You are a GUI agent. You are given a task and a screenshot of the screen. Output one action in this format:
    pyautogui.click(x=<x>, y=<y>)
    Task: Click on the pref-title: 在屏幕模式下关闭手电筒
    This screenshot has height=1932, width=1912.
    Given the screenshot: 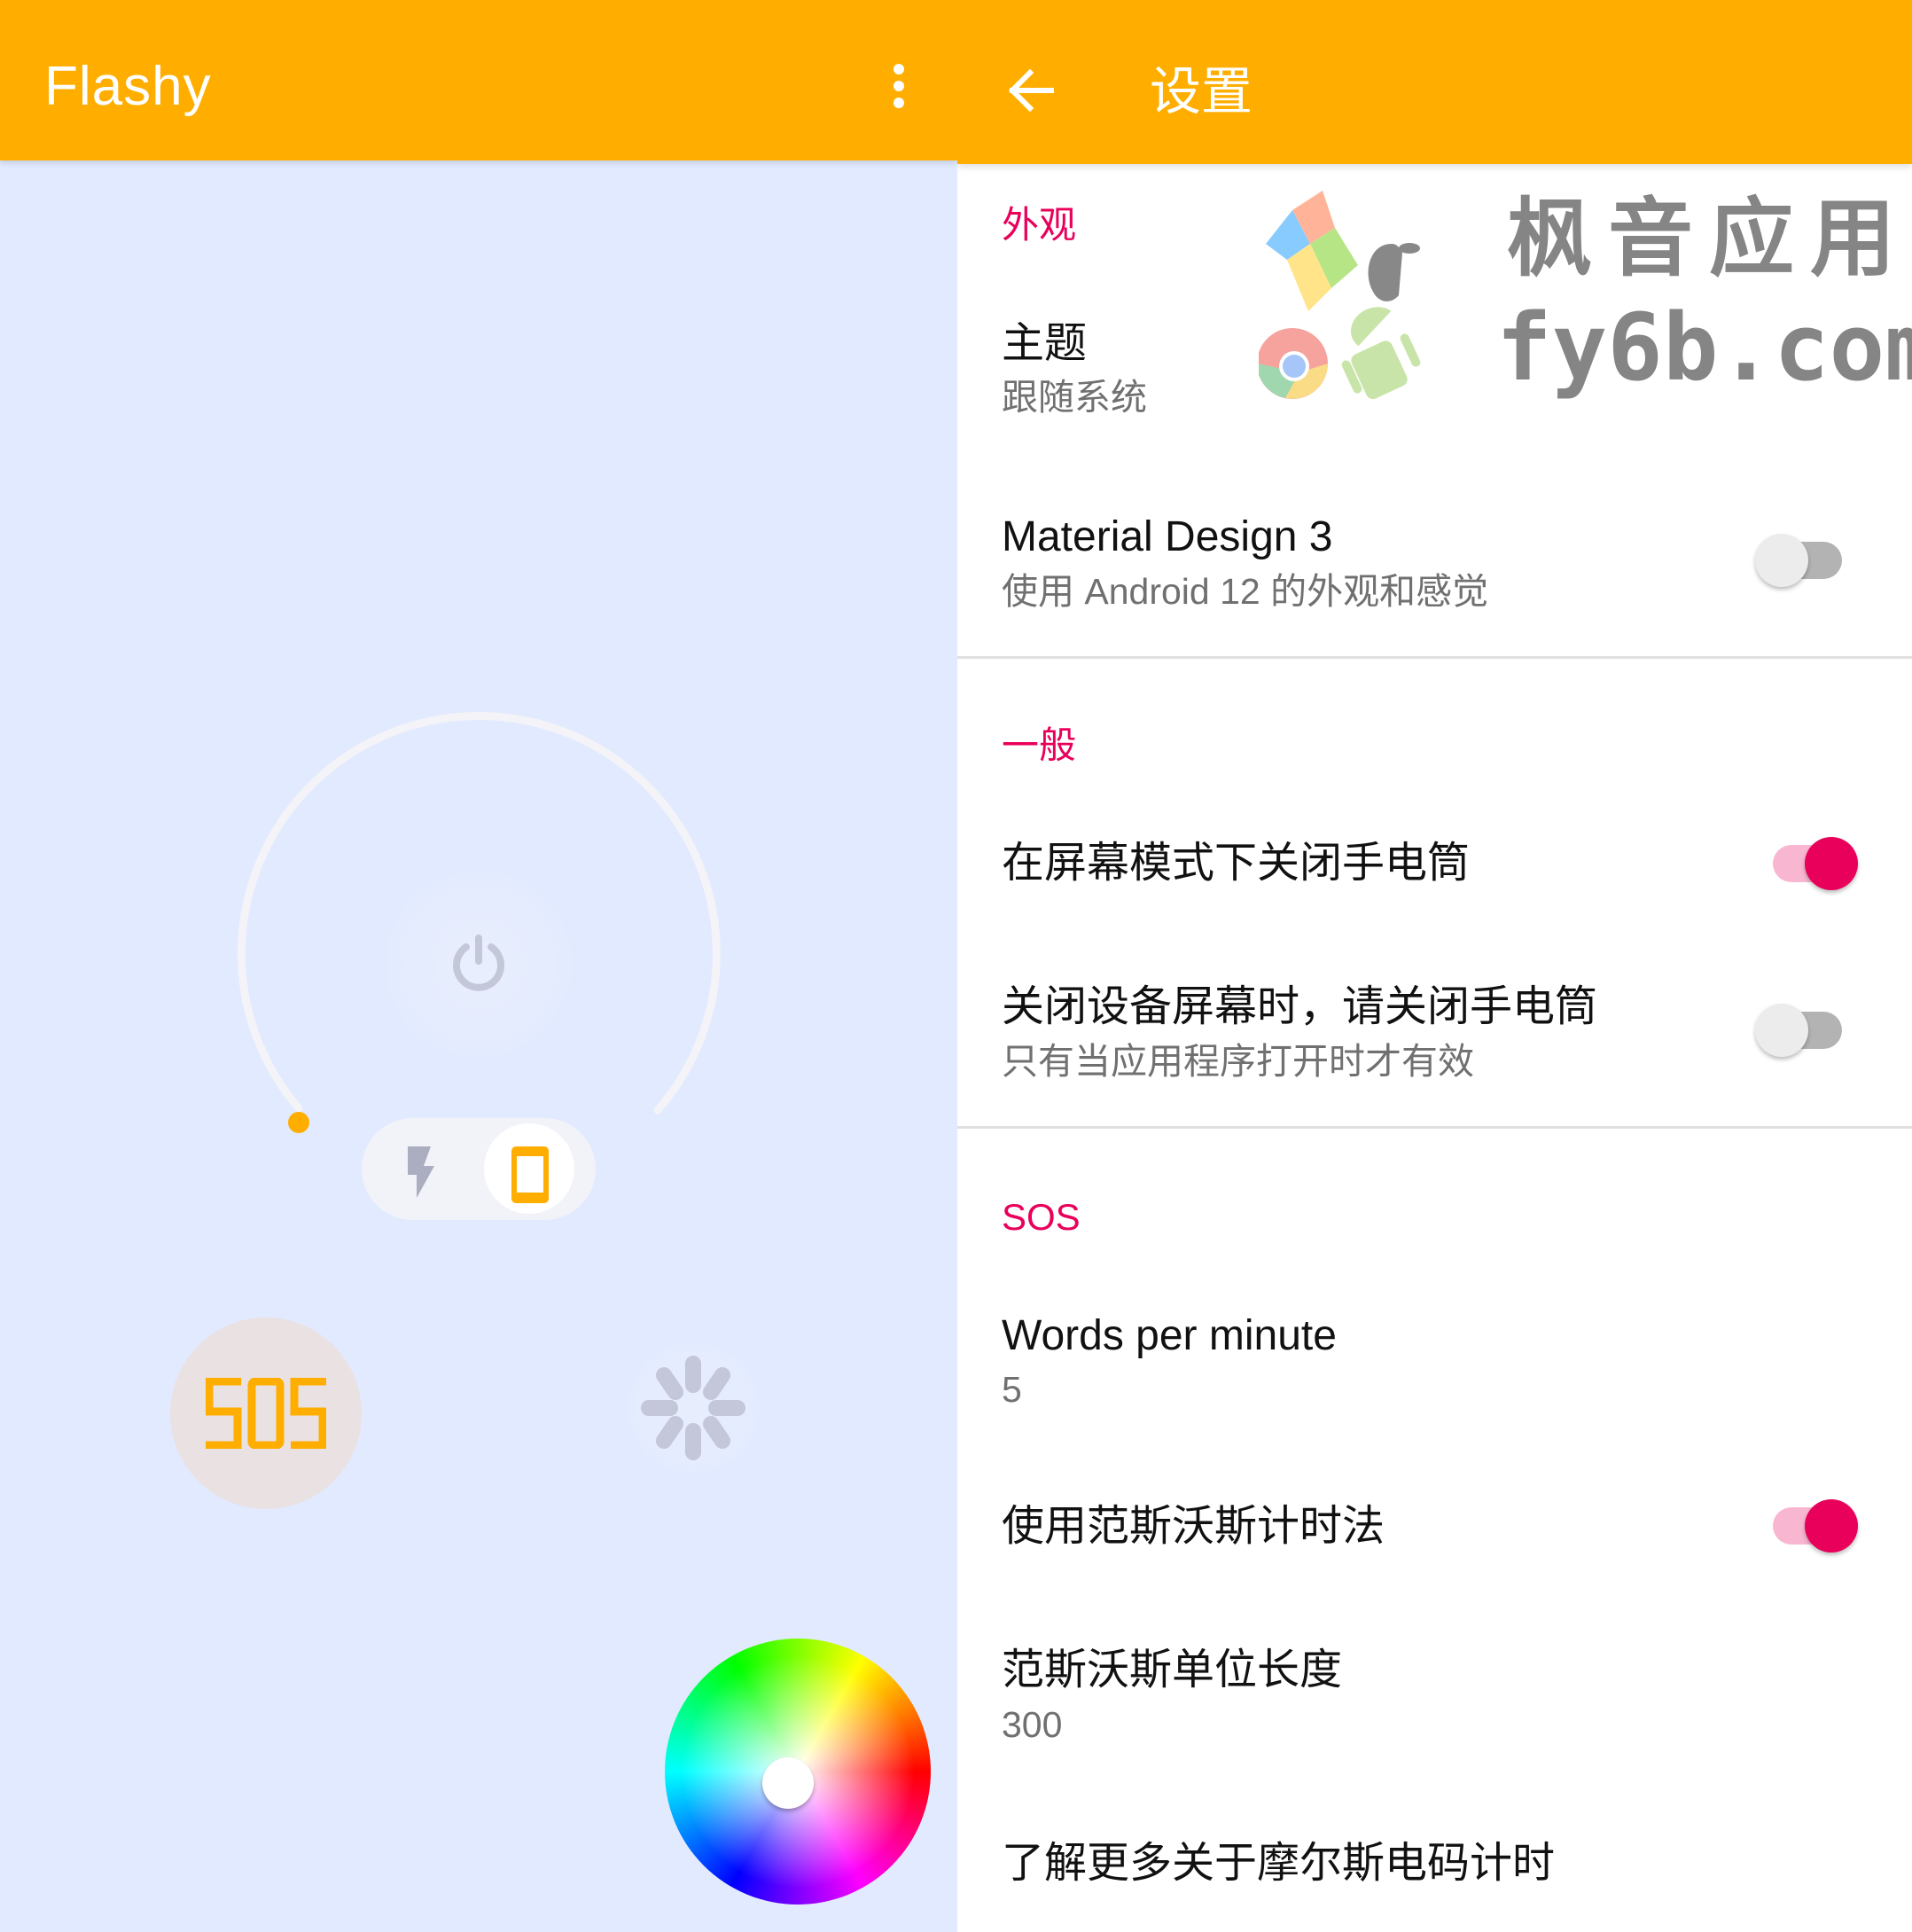 What is the action you would take?
    pyautogui.click(x=1236, y=863)
    